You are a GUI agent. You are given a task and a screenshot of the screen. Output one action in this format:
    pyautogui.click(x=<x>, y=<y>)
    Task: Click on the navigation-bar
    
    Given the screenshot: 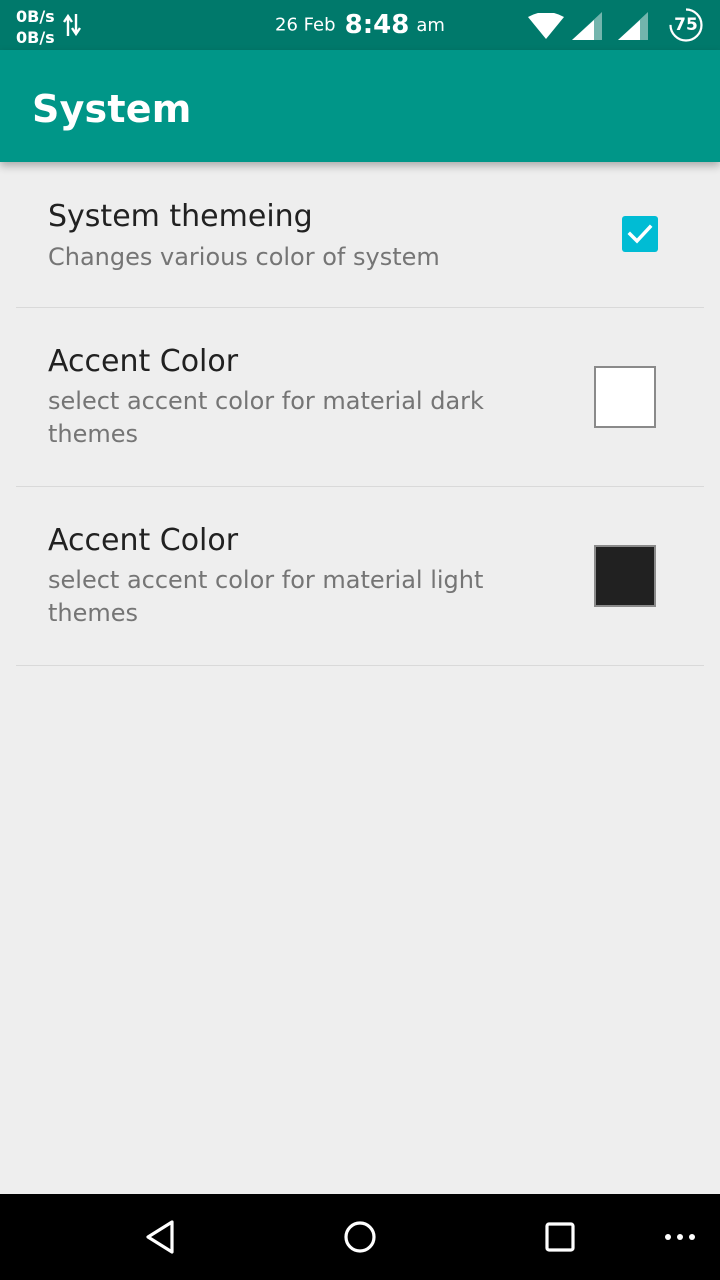 What is the action you would take?
    pyautogui.click(x=360, y=1237)
    